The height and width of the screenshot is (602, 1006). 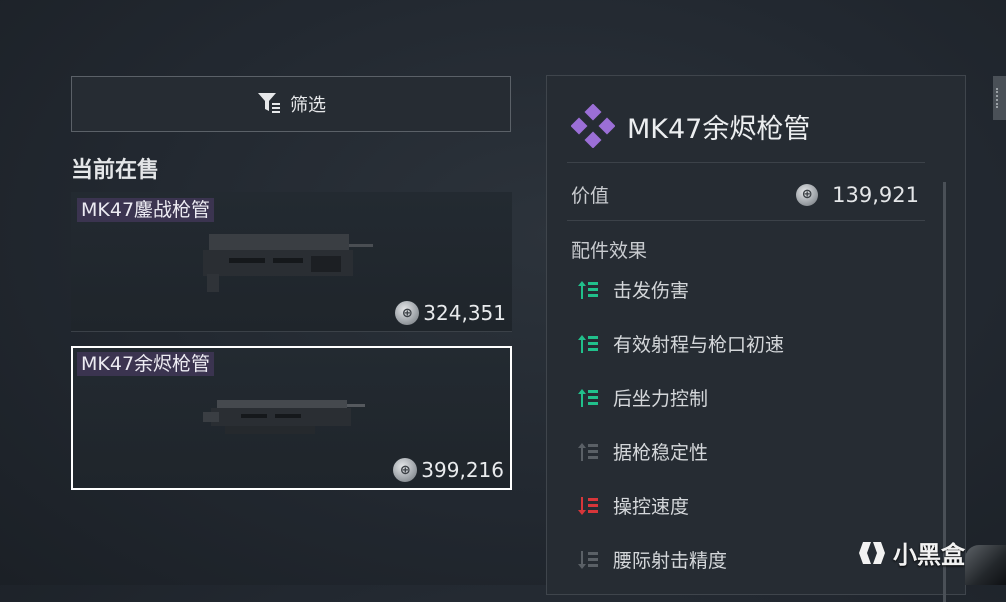 What do you see at coordinates (911, 552) in the screenshot?
I see `watermark: 小黑盒` at bounding box center [911, 552].